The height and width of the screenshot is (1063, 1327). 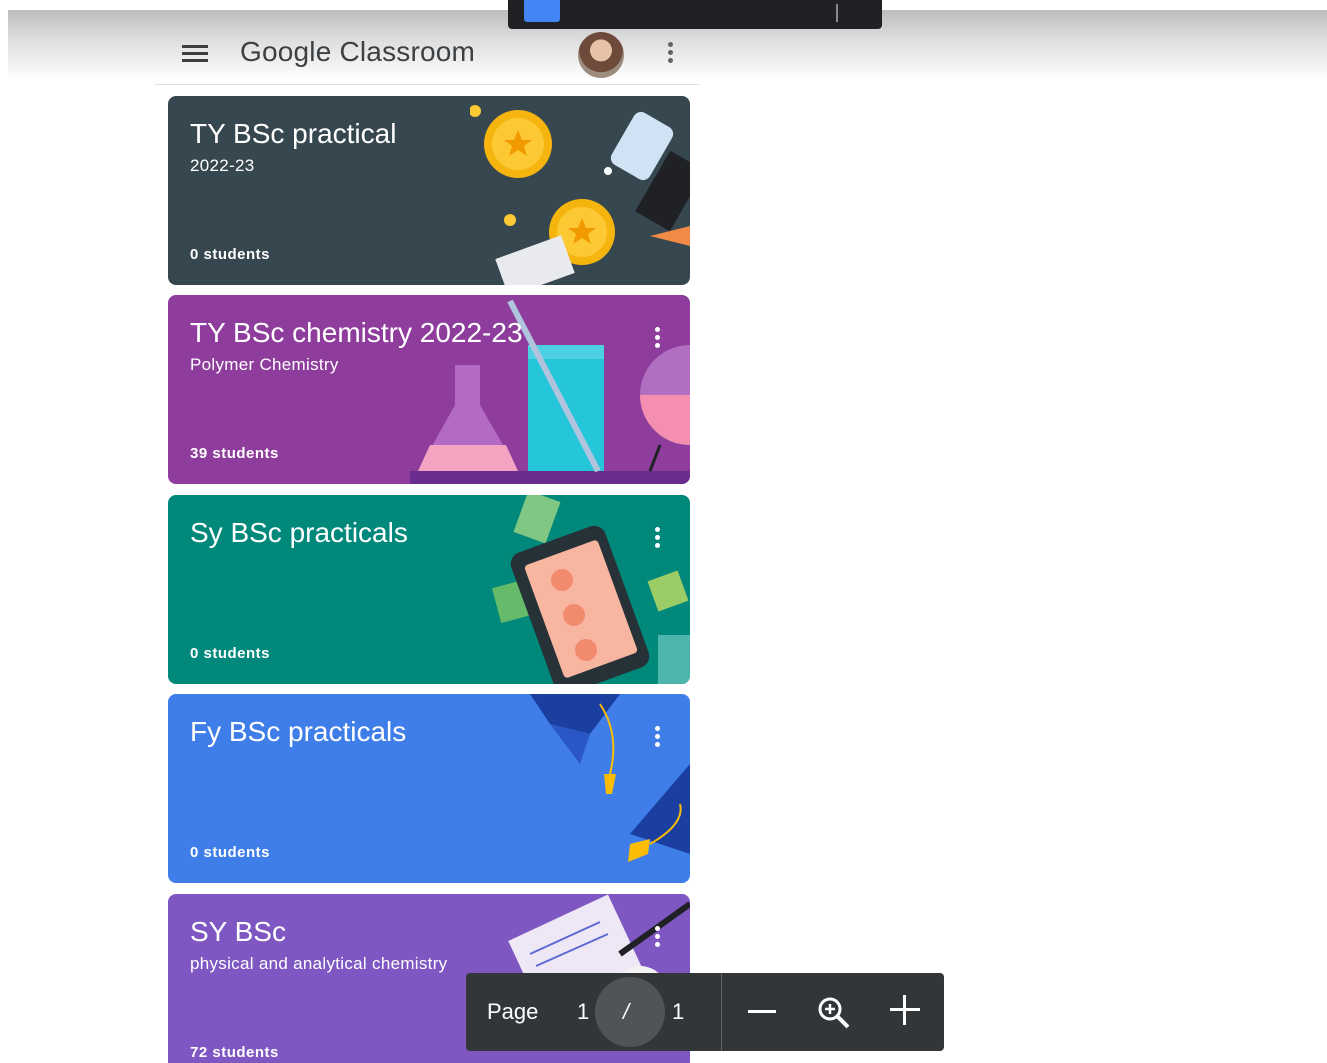 What do you see at coordinates (195, 54) in the screenshot?
I see `hamburger-menu-icon` at bounding box center [195, 54].